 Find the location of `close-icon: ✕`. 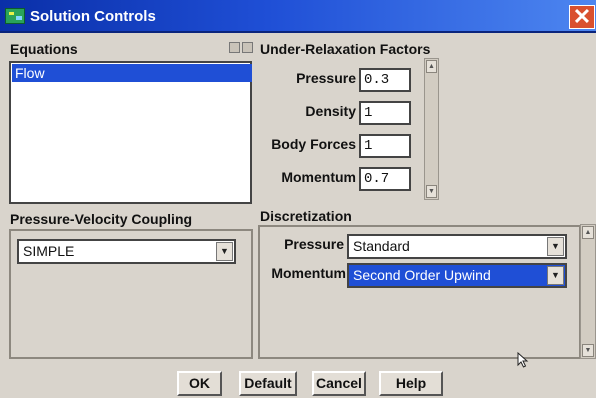

close-icon: ✕ is located at coordinates (582, 16).